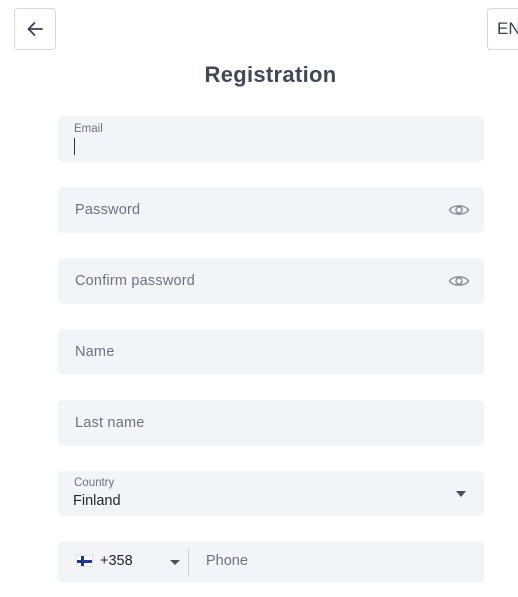  Describe the element at coordinates (271, 493) in the screenshot. I see `country-select: Country Finland` at that location.